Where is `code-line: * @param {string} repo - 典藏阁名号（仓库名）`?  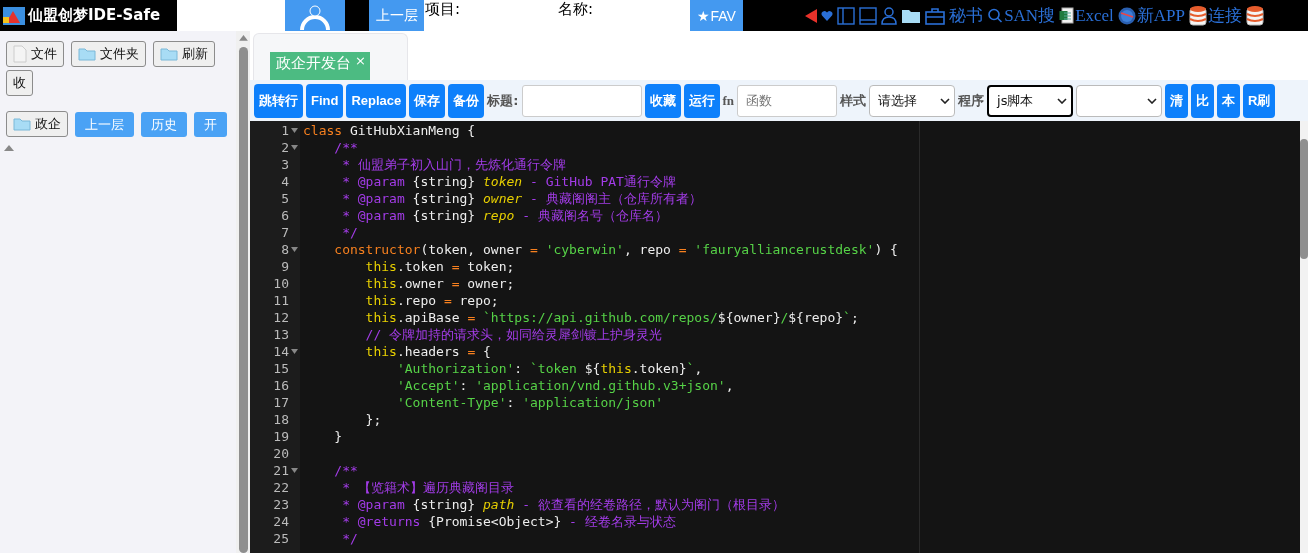
code-line: * @param {string} repo - 典藏阁名号（仓库名） is located at coordinates (504, 215).